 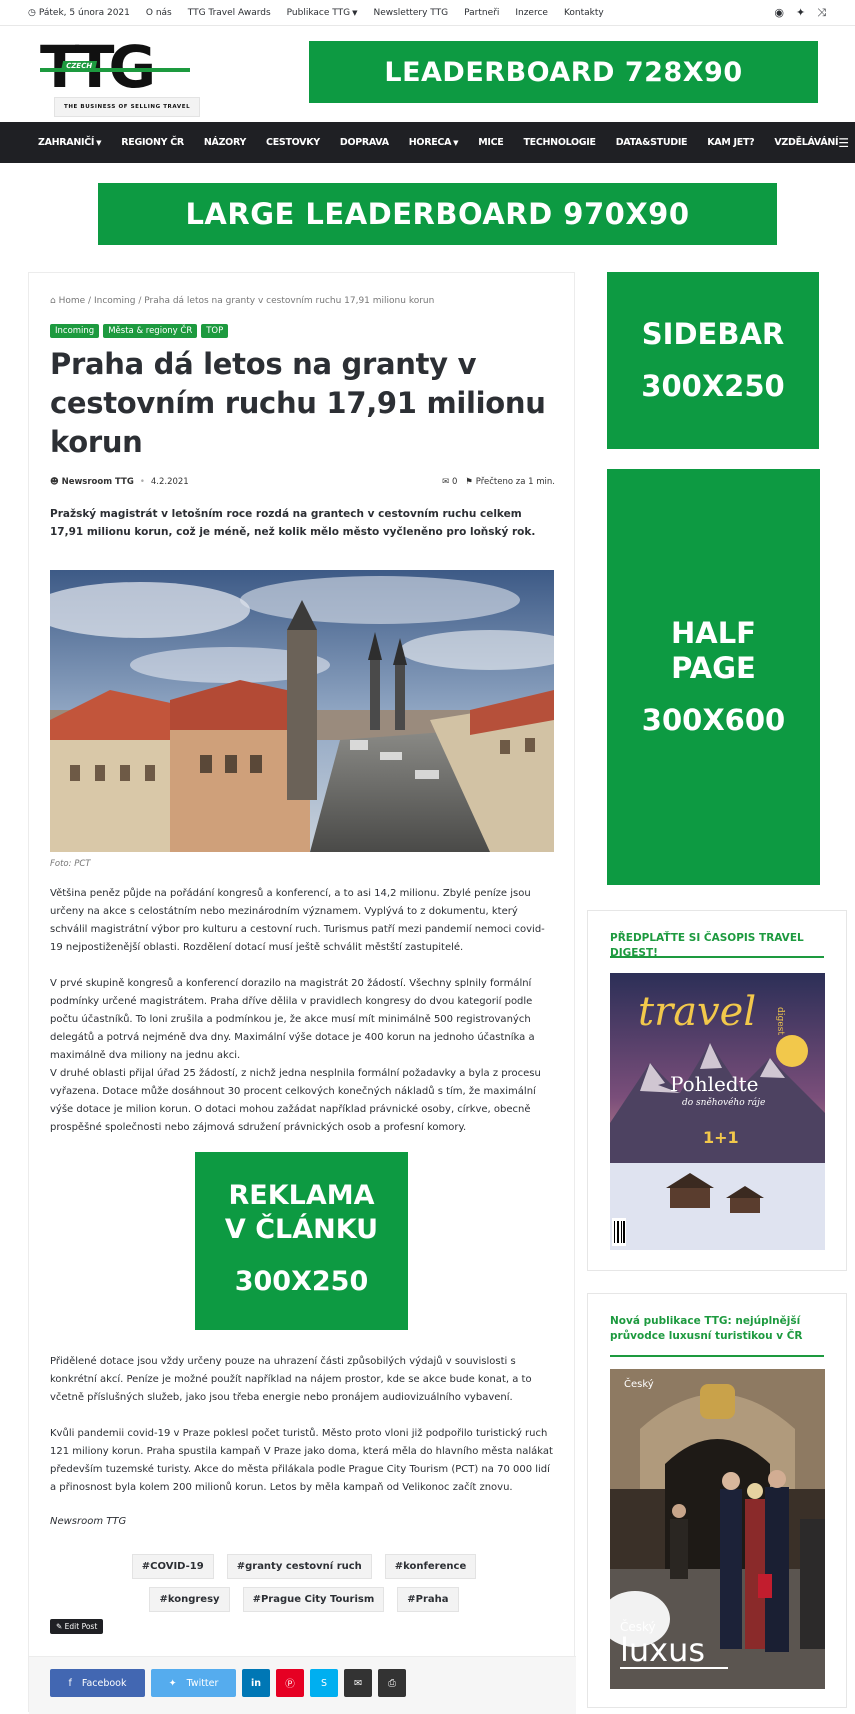 What do you see at coordinates (193, 1683) in the screenshot?
I see `share-twitter-button: ✦ Twitter` at bounding box center [193, 1683].